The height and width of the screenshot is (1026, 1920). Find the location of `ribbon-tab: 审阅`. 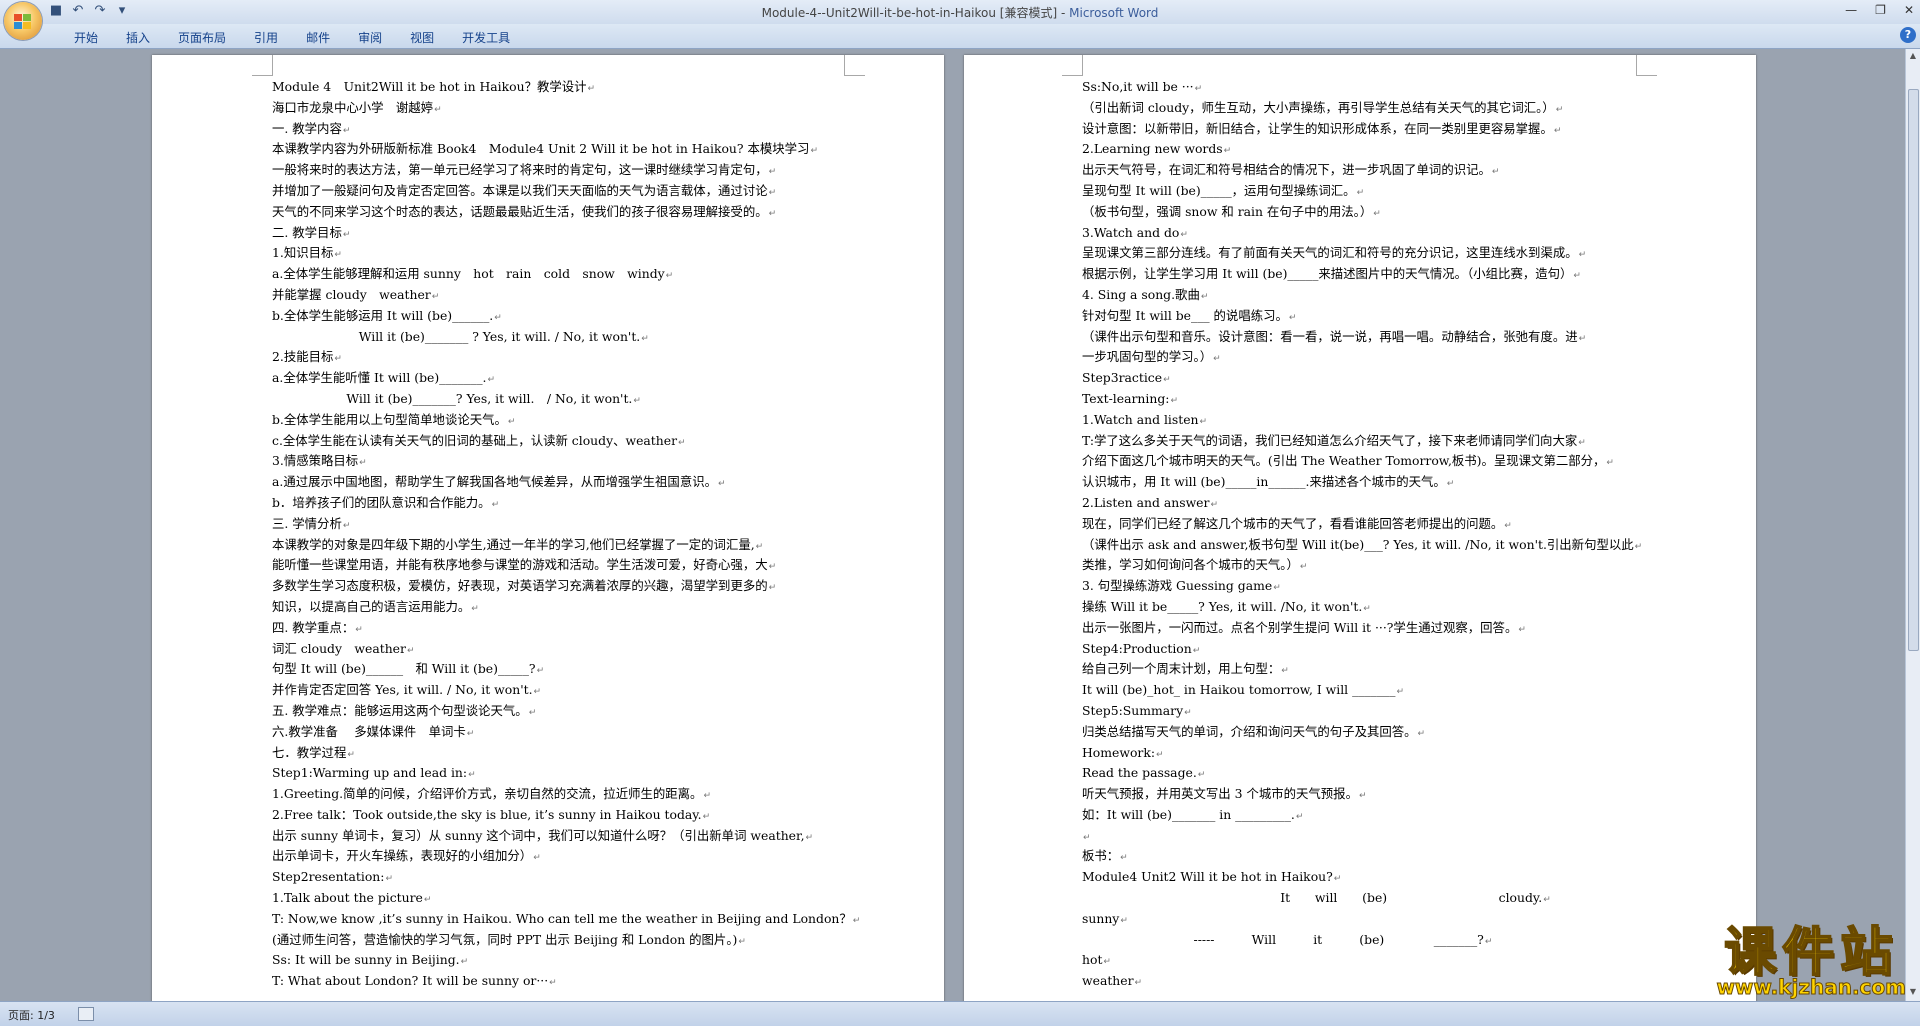

ribbon-tab: 审阅 is located at coordinates (370, 38).